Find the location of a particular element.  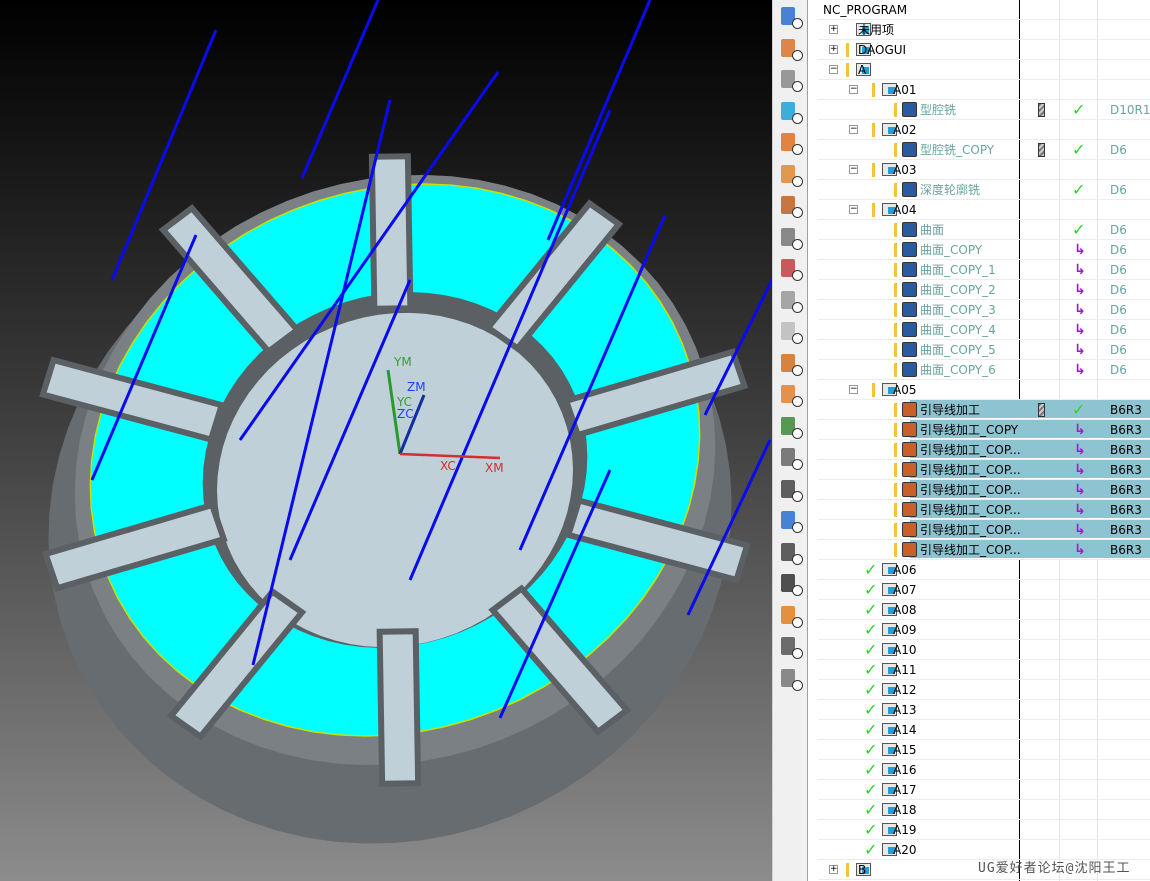

postprocess-icon is located at coordinates (791, 332).